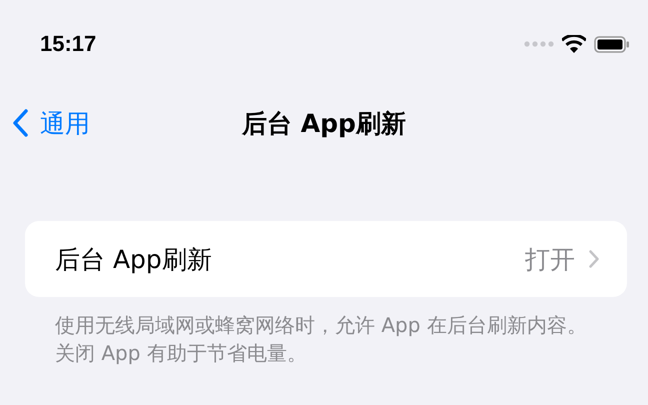  What do you see at coordinates (612, 44) in the screenshot?
I see `battery-icon` at bounding box center [612, 44].